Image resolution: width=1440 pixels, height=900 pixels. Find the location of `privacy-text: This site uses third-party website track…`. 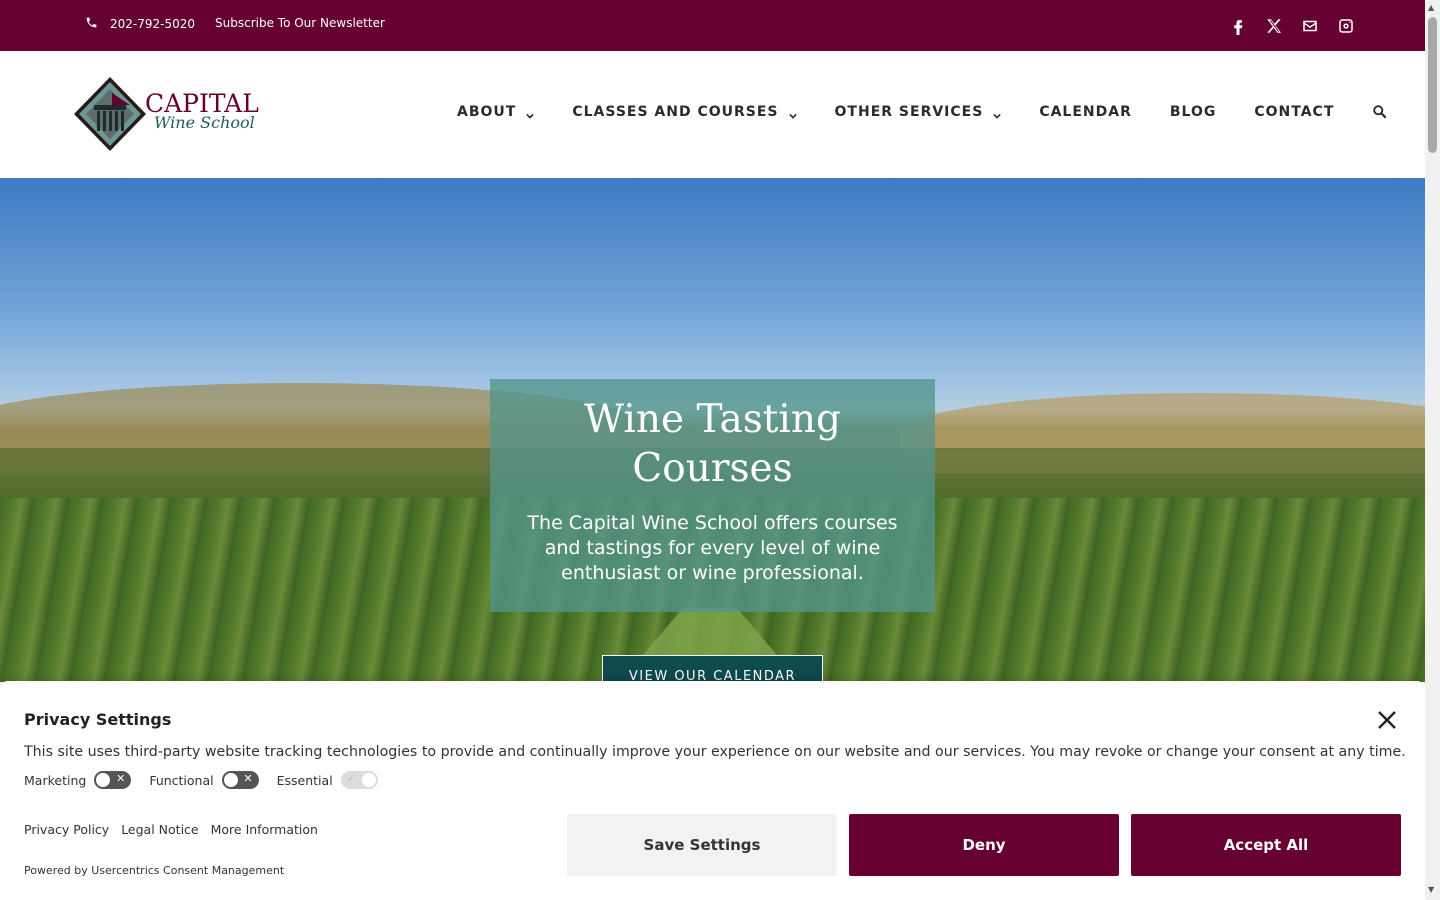

privacy-text: This site uses third-party website track… is located at coordinates (715, 752).